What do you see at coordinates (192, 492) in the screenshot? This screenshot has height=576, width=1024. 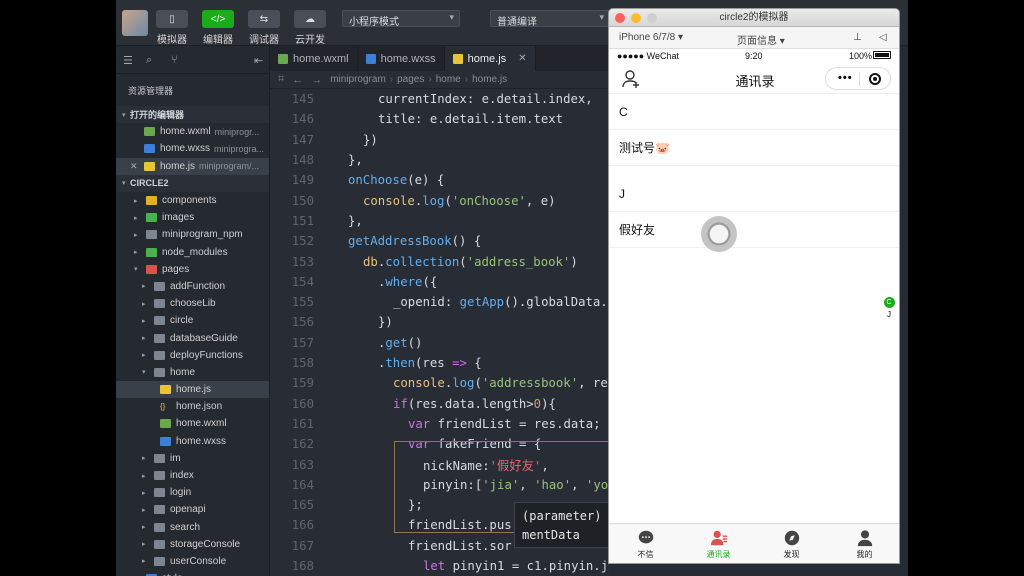 I see `tree-item: ▸ login` at bounding box center [192, 492].